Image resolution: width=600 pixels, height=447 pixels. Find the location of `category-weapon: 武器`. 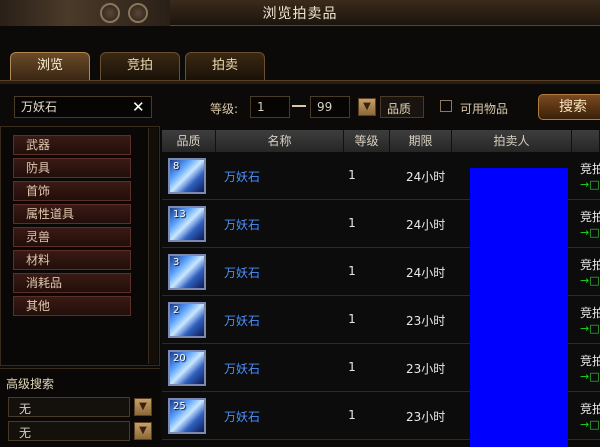

category-weapon: 武器 is located at coordinates (72, 145).